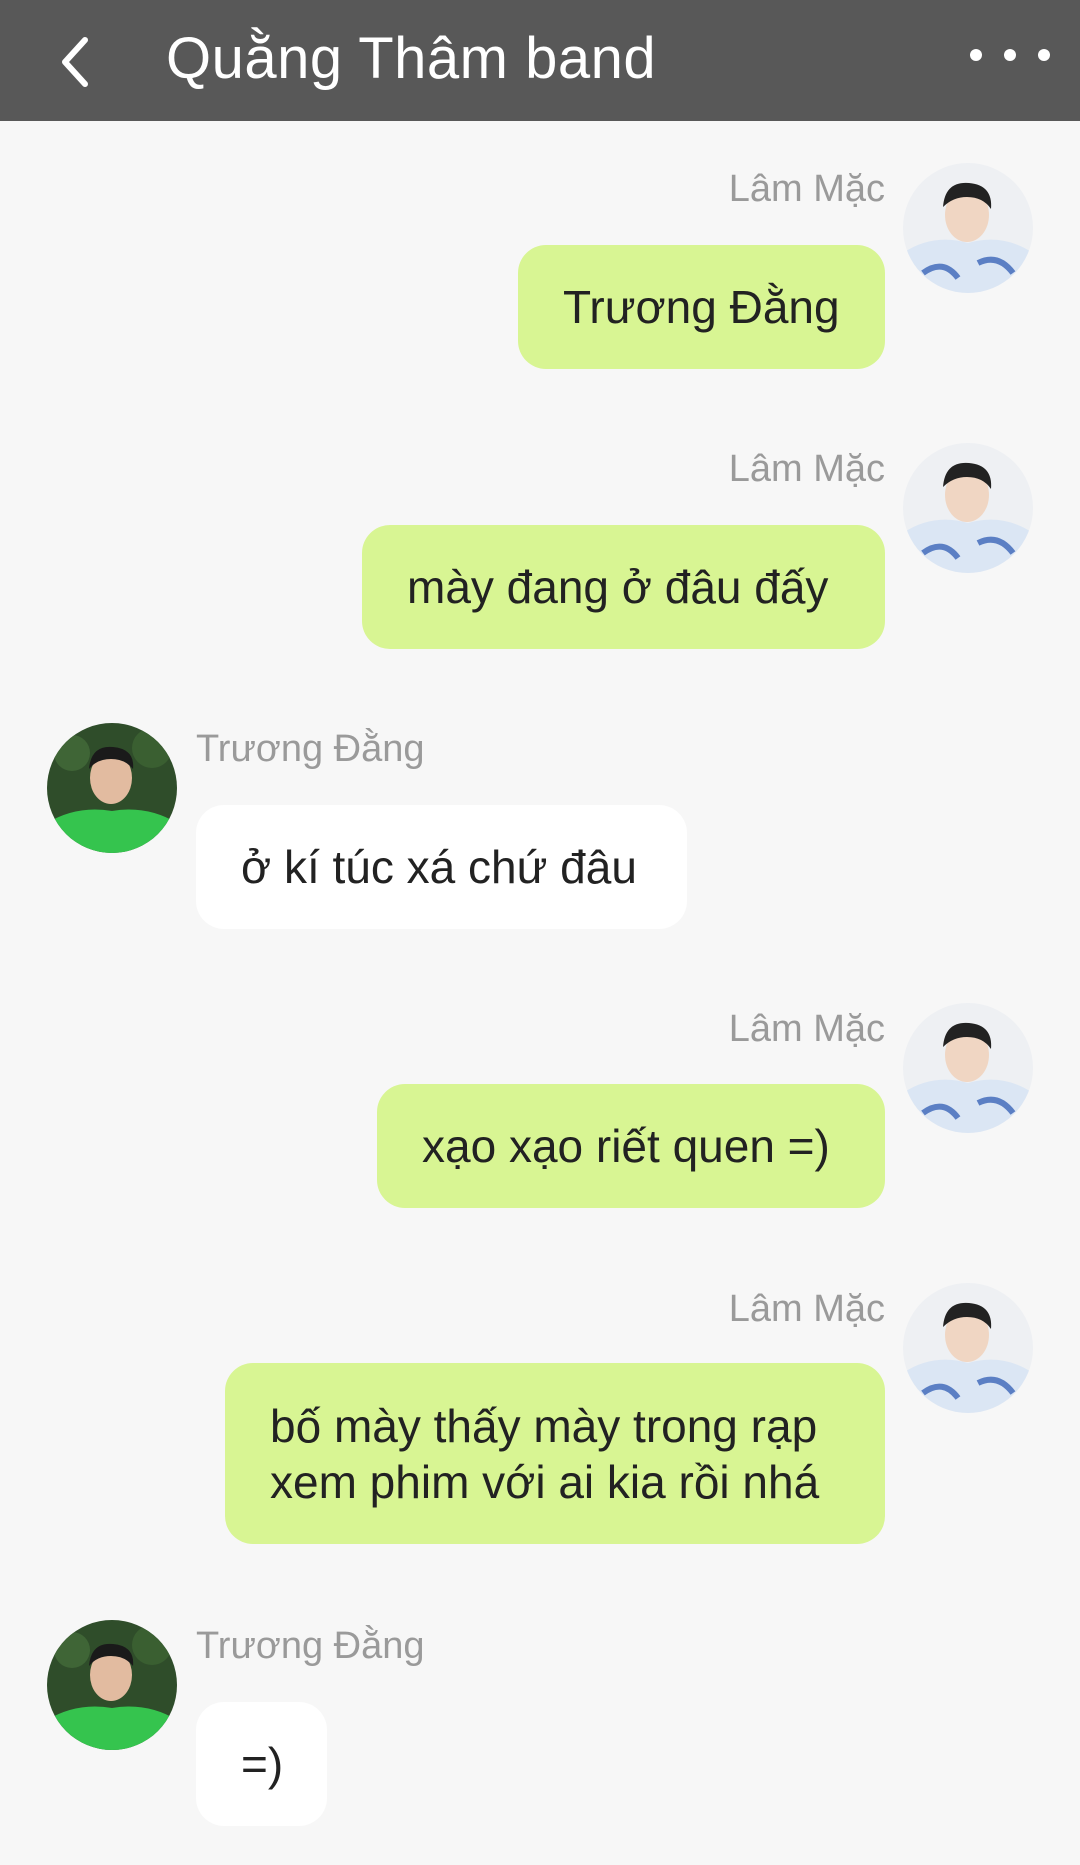 The image size is (1080, 1865). Describe the element at coordinates (618, 587) in the screenshot. I see `message-text: mày đang ở đâu đấy` at that location.